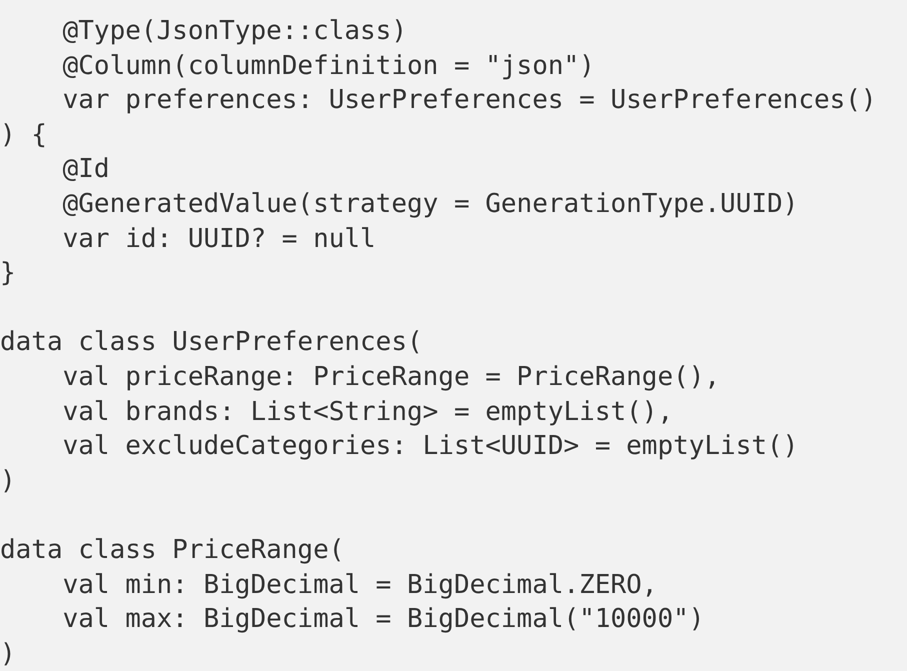  What do you see at coordinates (430, 204) in the screenshot?
I see `code-line: @GeneratedValue(strategy = GenerationType.UUID)` at bounding box center [430, 204].